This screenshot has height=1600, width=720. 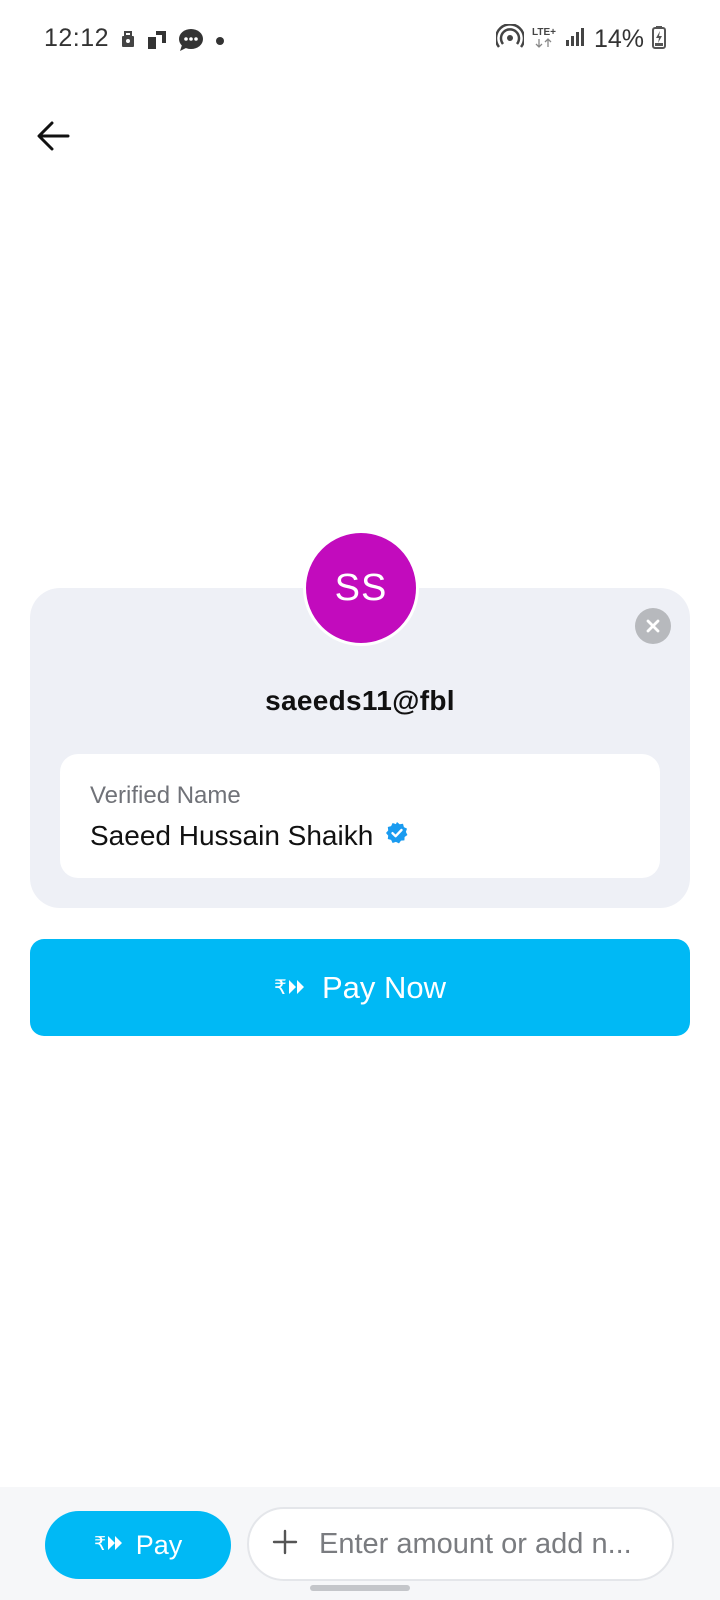 I want to click on notification-icons, so click(x=173, y=42).